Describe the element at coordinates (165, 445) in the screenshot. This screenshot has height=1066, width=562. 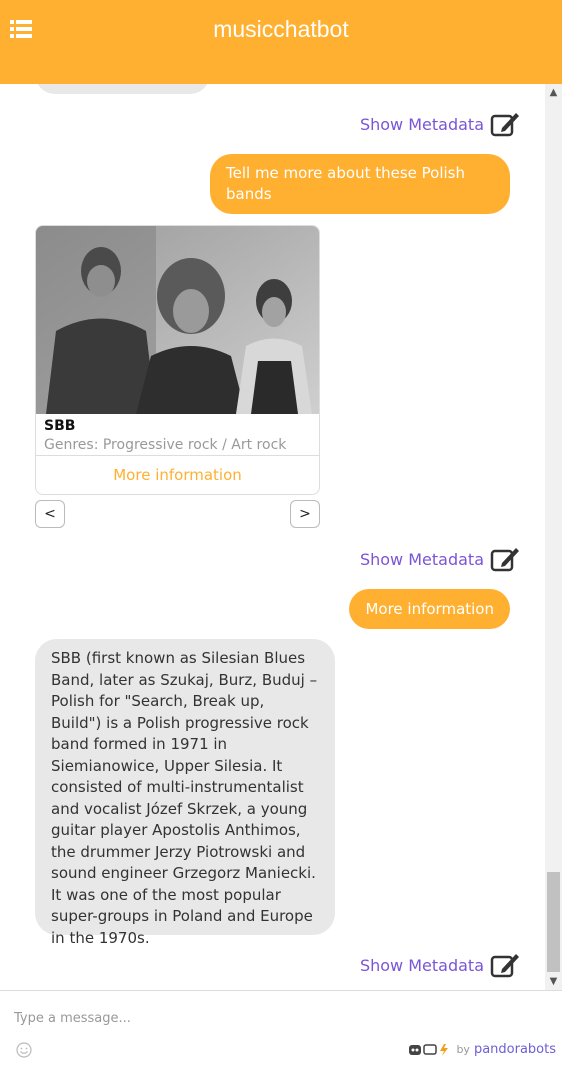
I see `card-genres: Genres: Progressive rock / Art rock` at that location.